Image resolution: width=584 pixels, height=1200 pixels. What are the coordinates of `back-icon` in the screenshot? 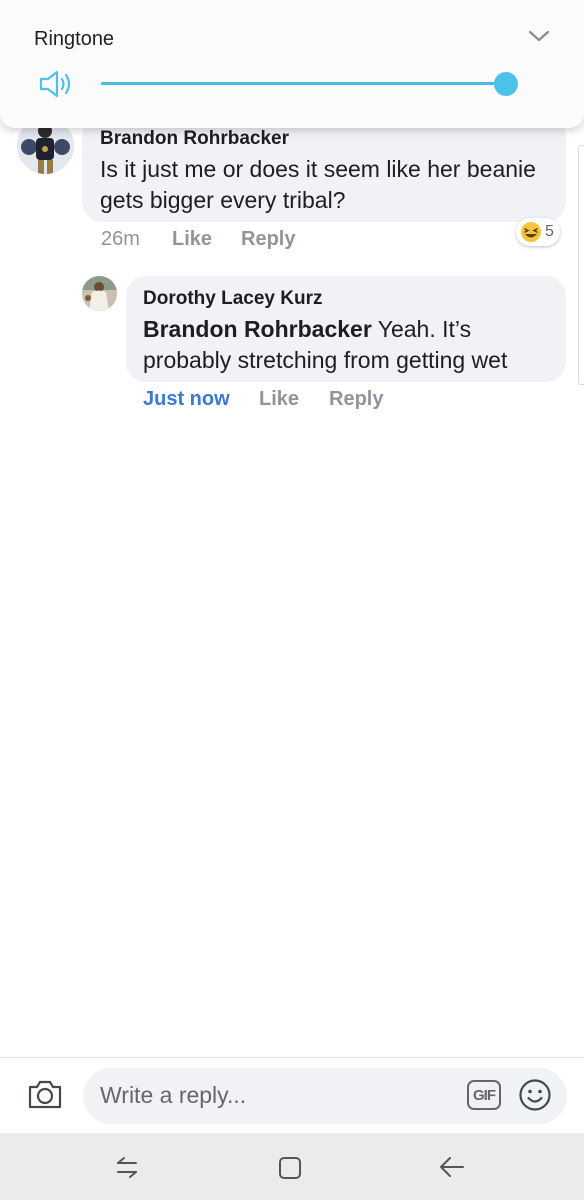 It's located at (452, 1167).